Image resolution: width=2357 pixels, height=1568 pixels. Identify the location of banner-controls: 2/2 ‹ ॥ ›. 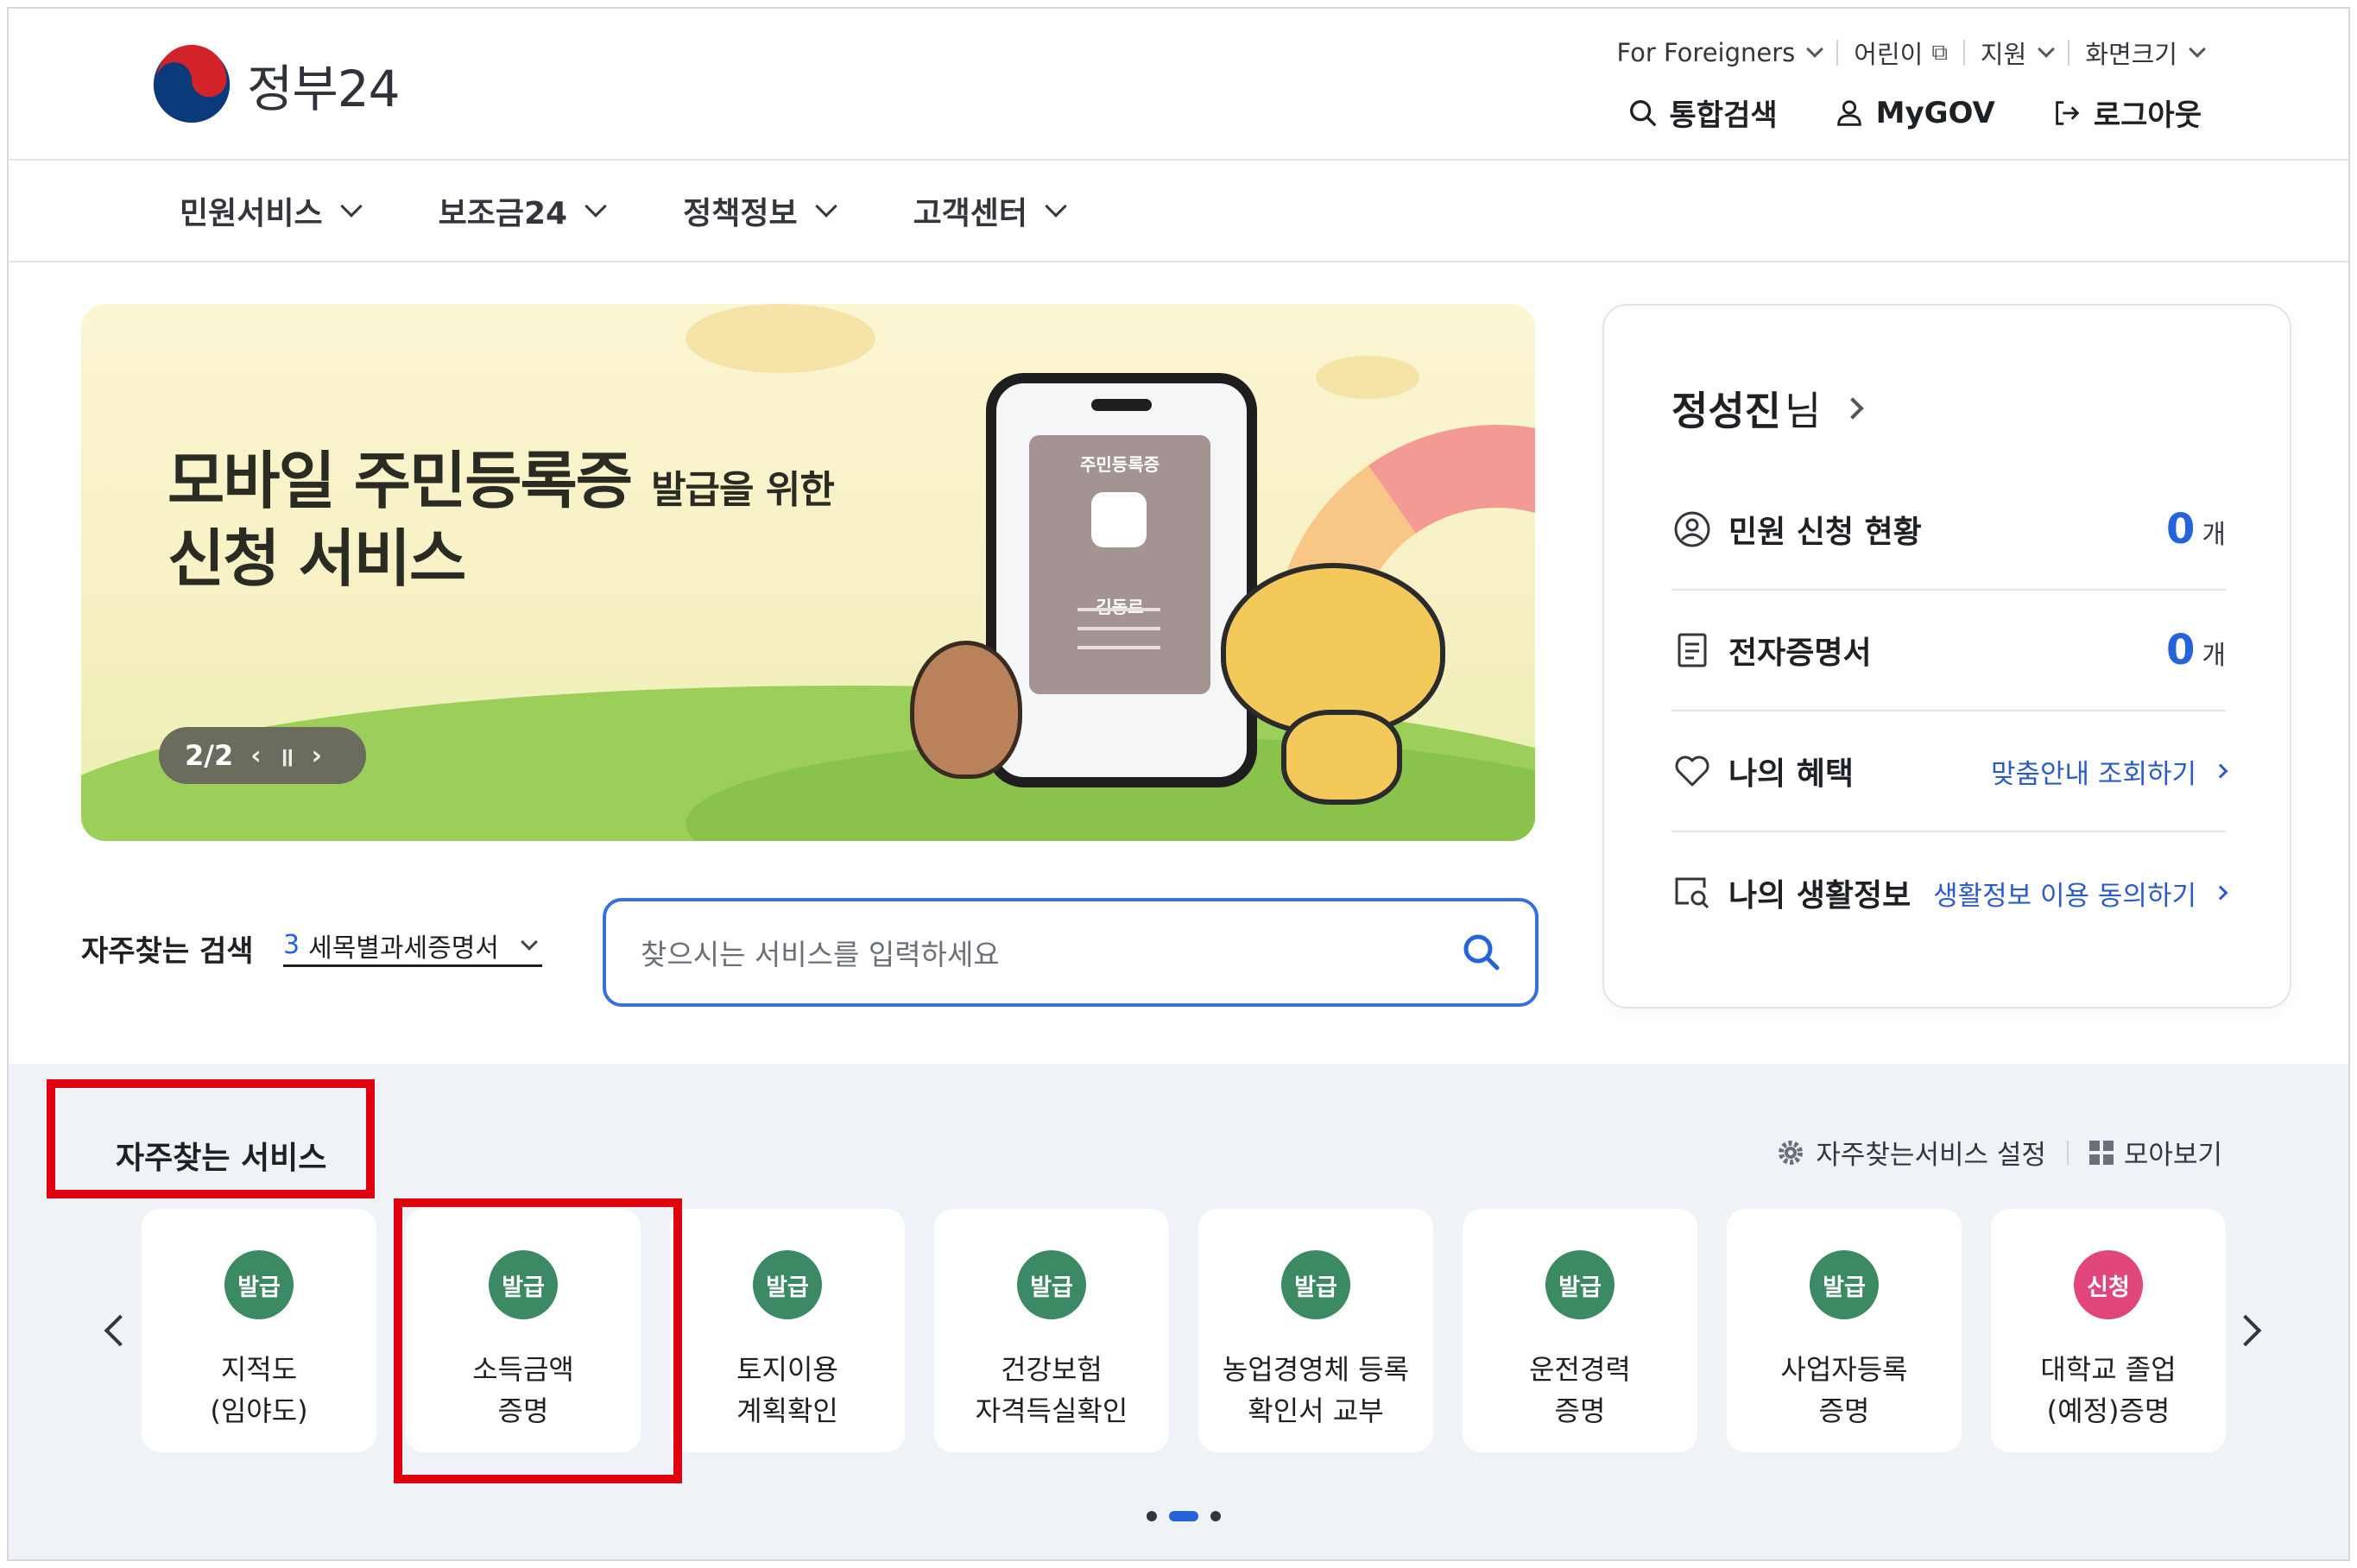
(262, 756).